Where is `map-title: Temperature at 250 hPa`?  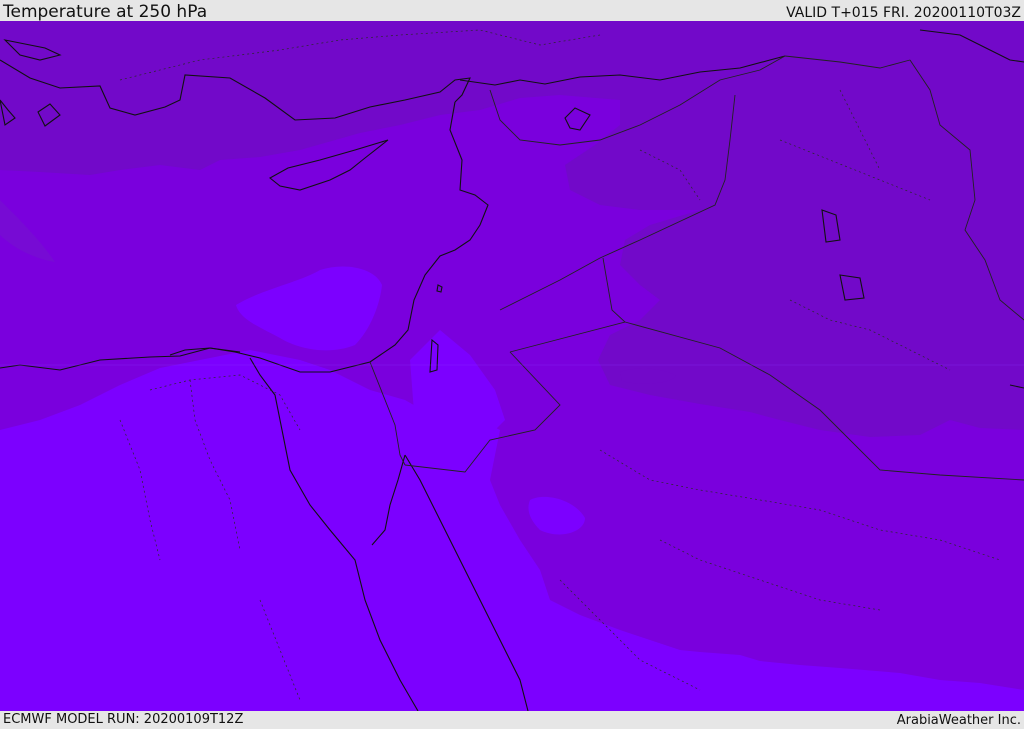
map-title: Temperature at 250 hPa is located at coordinates (105, 12).